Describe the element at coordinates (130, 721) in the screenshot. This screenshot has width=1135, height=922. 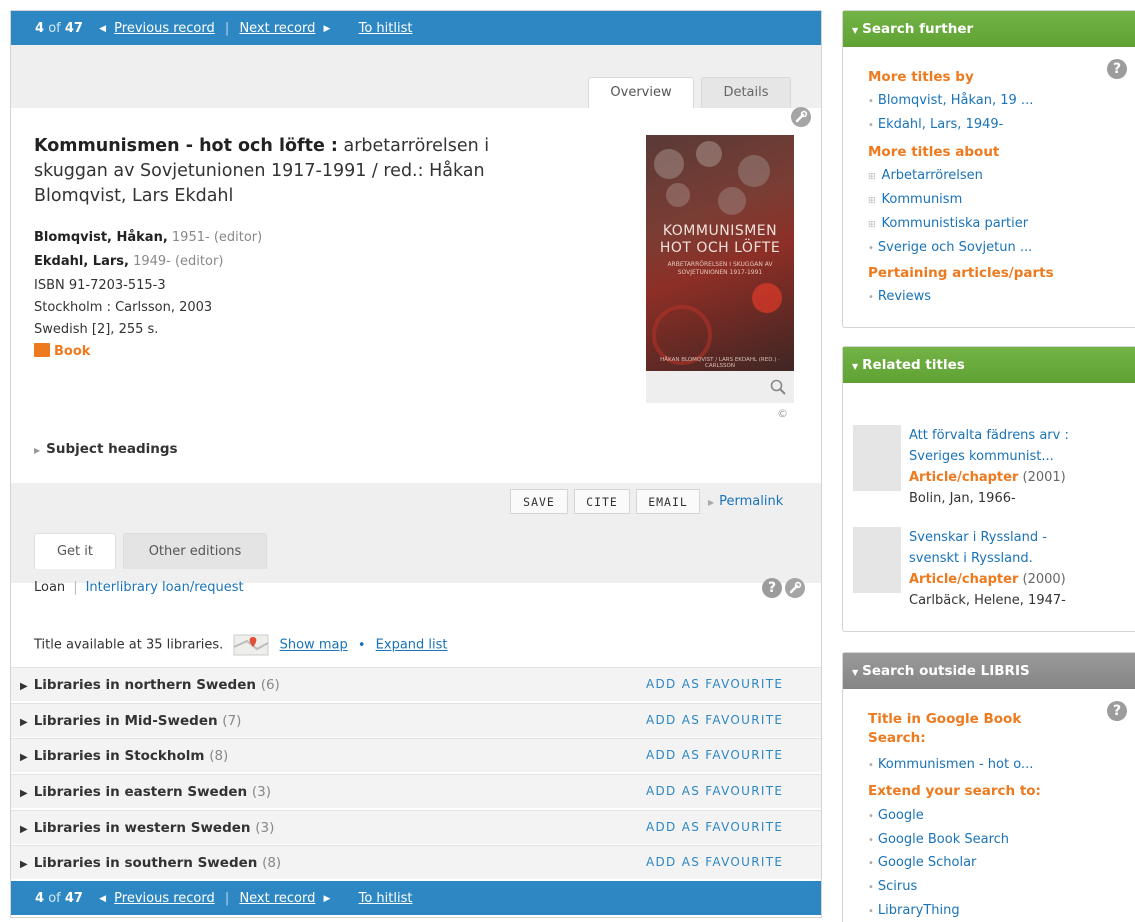
I see `library-group-name: ▶ Libraries in Mid-Sweden (7)` at that location.